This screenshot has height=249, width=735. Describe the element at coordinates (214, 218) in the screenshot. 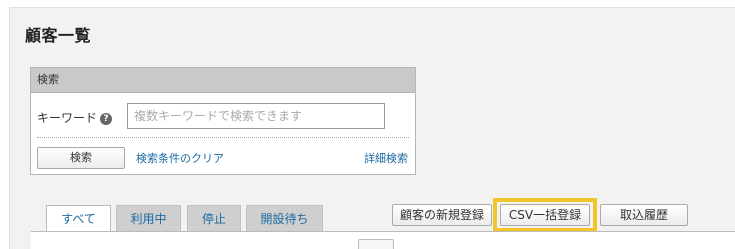

I see `tab-stopped: 停止` at that location.